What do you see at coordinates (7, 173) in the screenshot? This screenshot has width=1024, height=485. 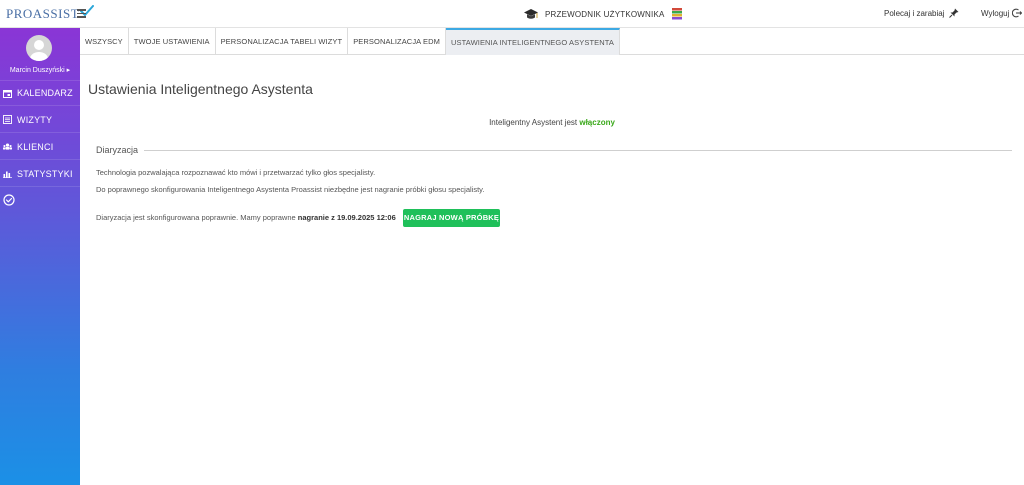 I see `chart-icon` at bounding box center [7, 173].